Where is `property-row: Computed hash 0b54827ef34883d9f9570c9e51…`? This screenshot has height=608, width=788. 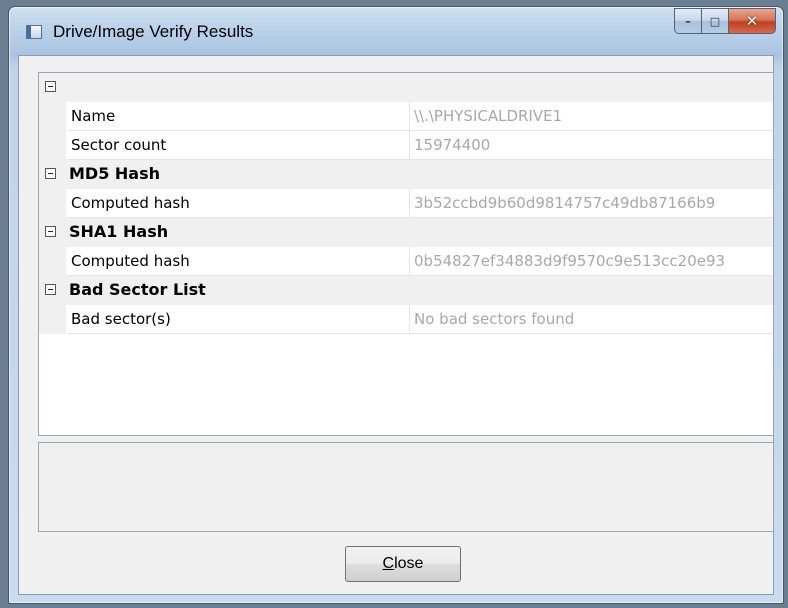
property-row: Computed hash 0b54827ef34883d9f9570c9e51… is located at coordinates (406, 261).